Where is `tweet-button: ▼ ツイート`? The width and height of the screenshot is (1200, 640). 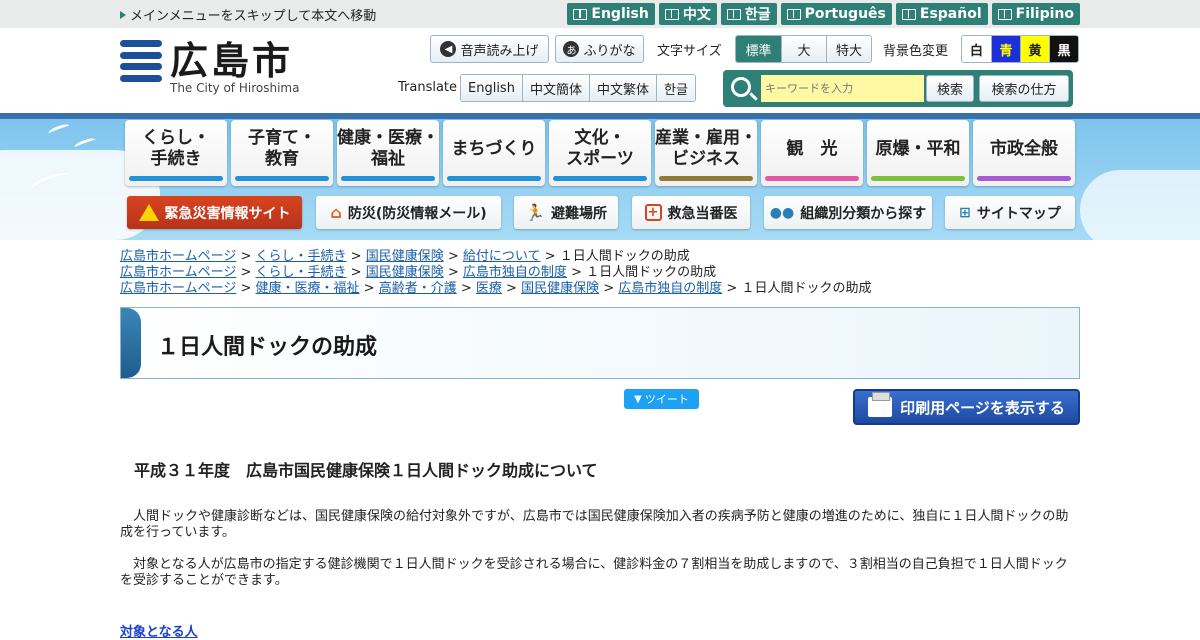
tweet-button: ▼ ツイート is located at coordinates (661, 399).